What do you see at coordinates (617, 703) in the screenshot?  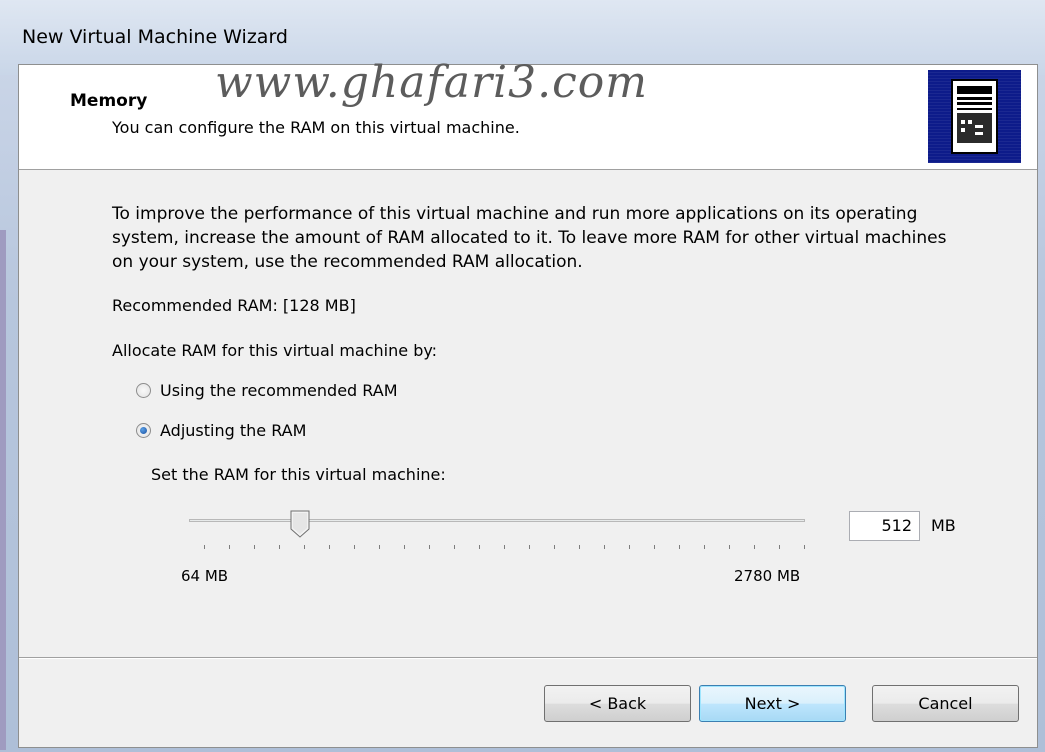 I see `back-button: < Back` at bounding box center [617, 703].